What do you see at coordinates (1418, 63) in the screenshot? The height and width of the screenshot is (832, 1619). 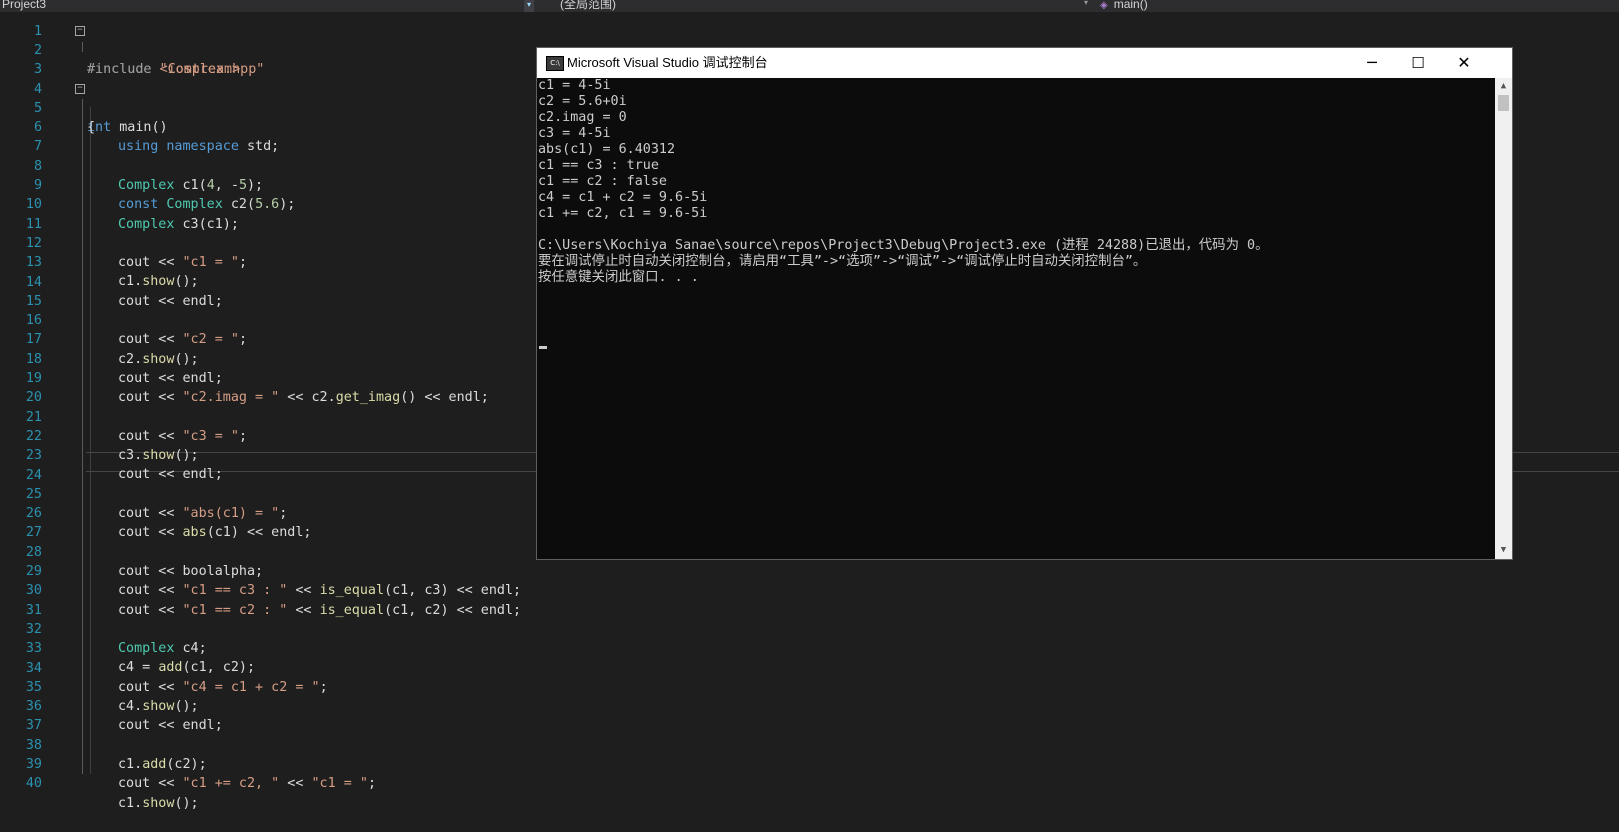 I see `maximize-button: ☐` at bounding box center [1418, 63].